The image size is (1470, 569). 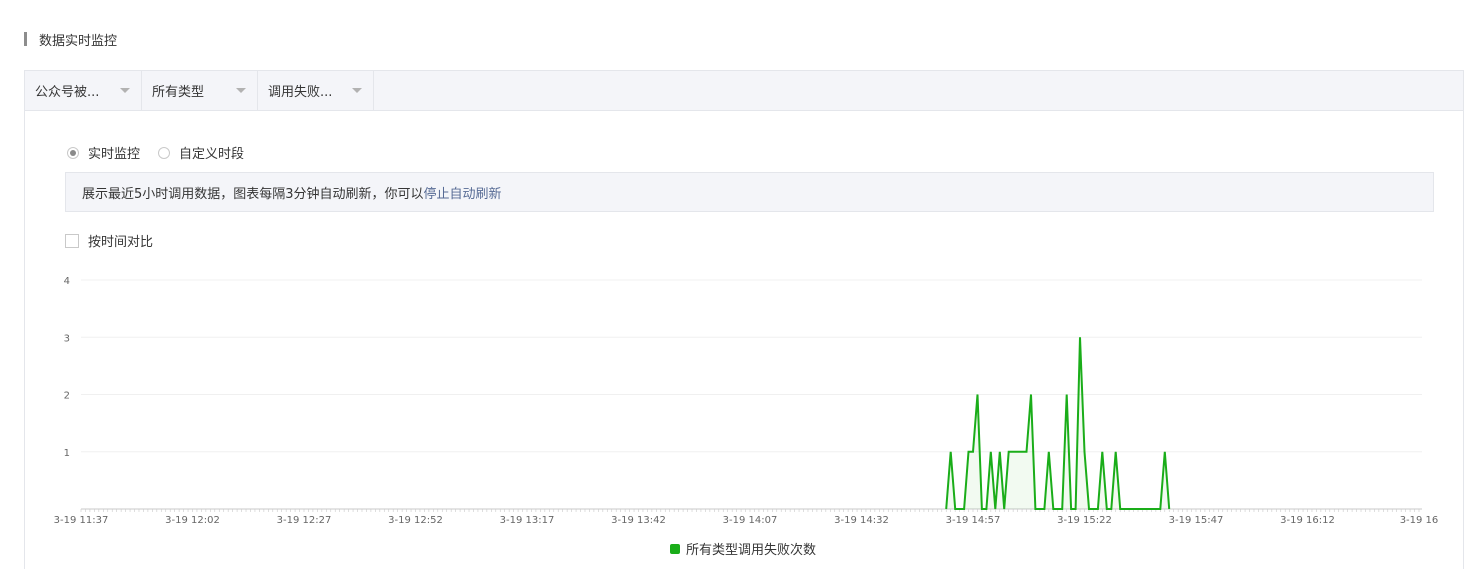 What do you see at coordinates (192, 520) in the screenshot?
I see `x-tick-label: 3-19 12:02` at bounding box center [192, 520].